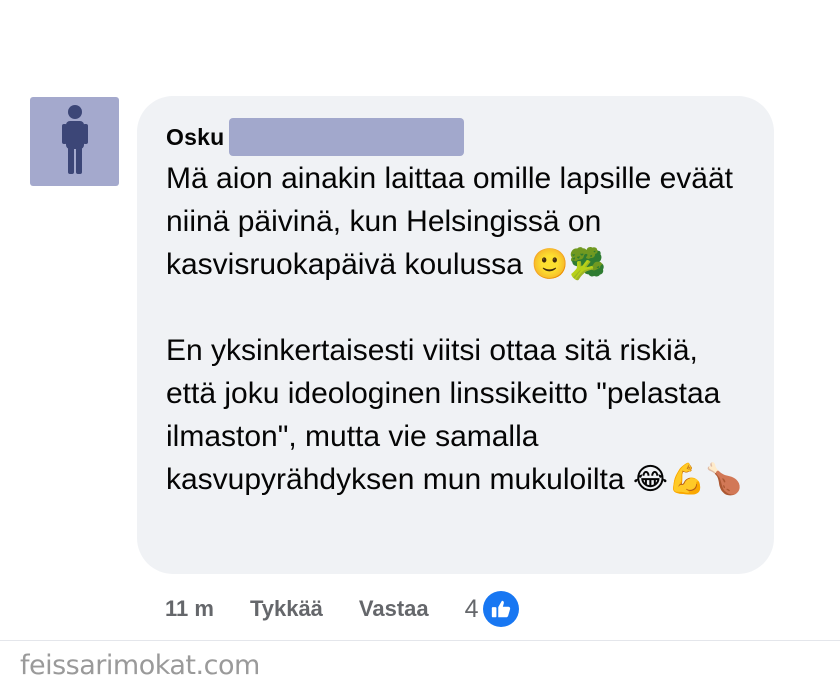 This screenshot has width=840, height=683. What do you see at coordinates (140, 665) in the screenshot?
I see `watermark-text: feissarimokat.com` at bounding box center [140, 665].